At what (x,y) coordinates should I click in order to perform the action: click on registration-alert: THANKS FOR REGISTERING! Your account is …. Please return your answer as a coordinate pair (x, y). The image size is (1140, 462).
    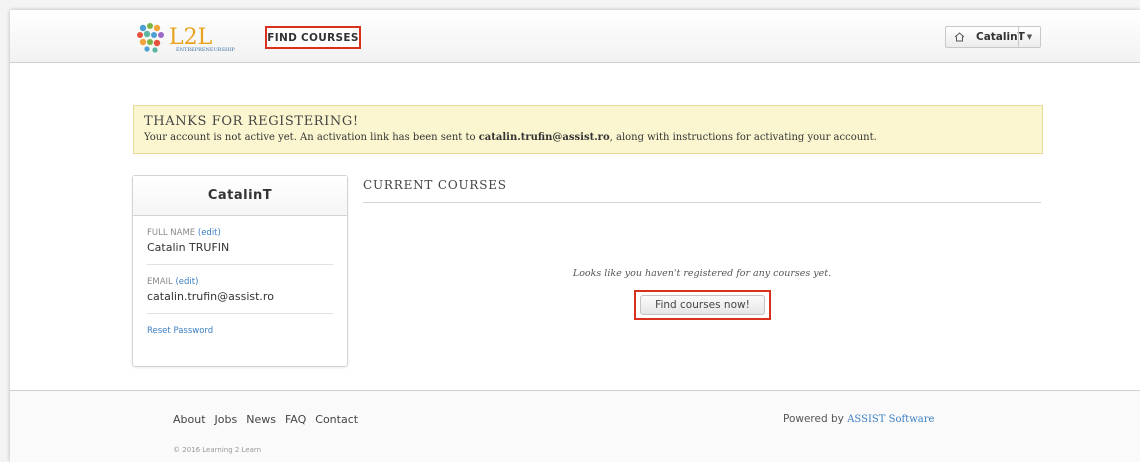
    Looking at the image, I should click on (588, 129).